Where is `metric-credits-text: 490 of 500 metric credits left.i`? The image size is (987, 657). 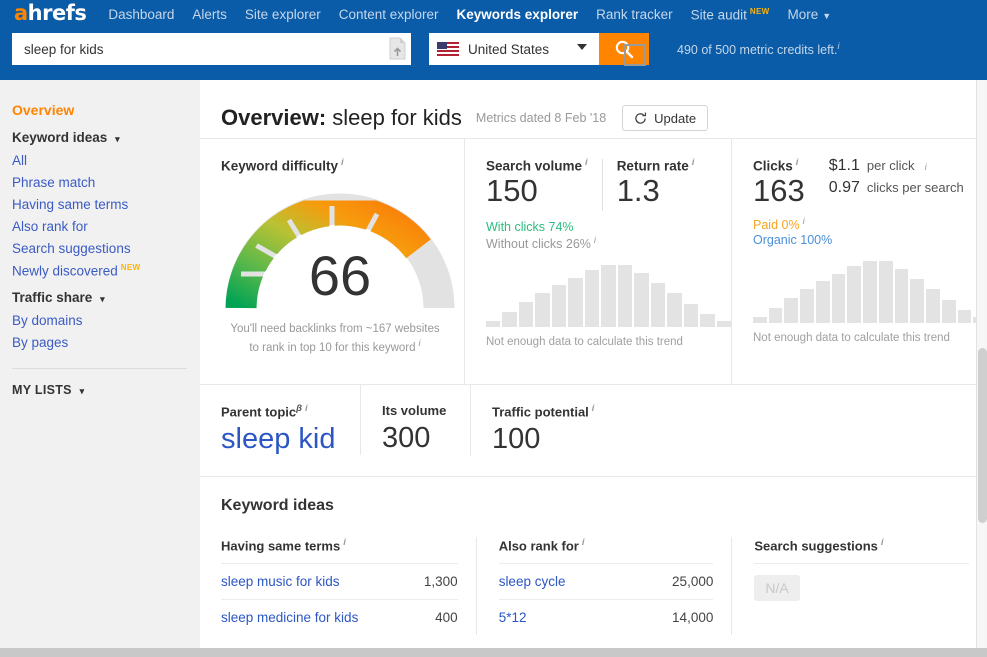 metric-credits-text: 490 of 500 metric credits left.i is located at coordinates (758, 49).